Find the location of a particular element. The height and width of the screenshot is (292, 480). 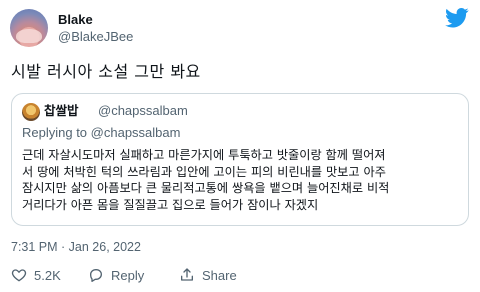

tweet-text: 시발 러시아 소설 그만 봐요 is located at coordinates (106, 71).